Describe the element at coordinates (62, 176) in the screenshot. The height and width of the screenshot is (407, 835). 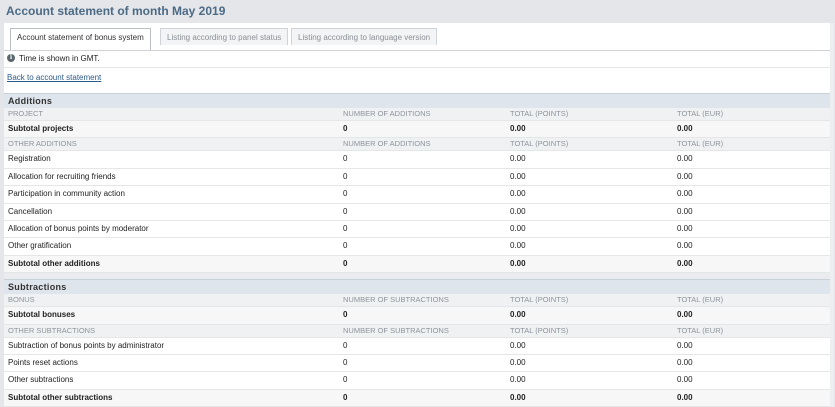
I see `table-cell: Allocation for recruiting friends` at that location.